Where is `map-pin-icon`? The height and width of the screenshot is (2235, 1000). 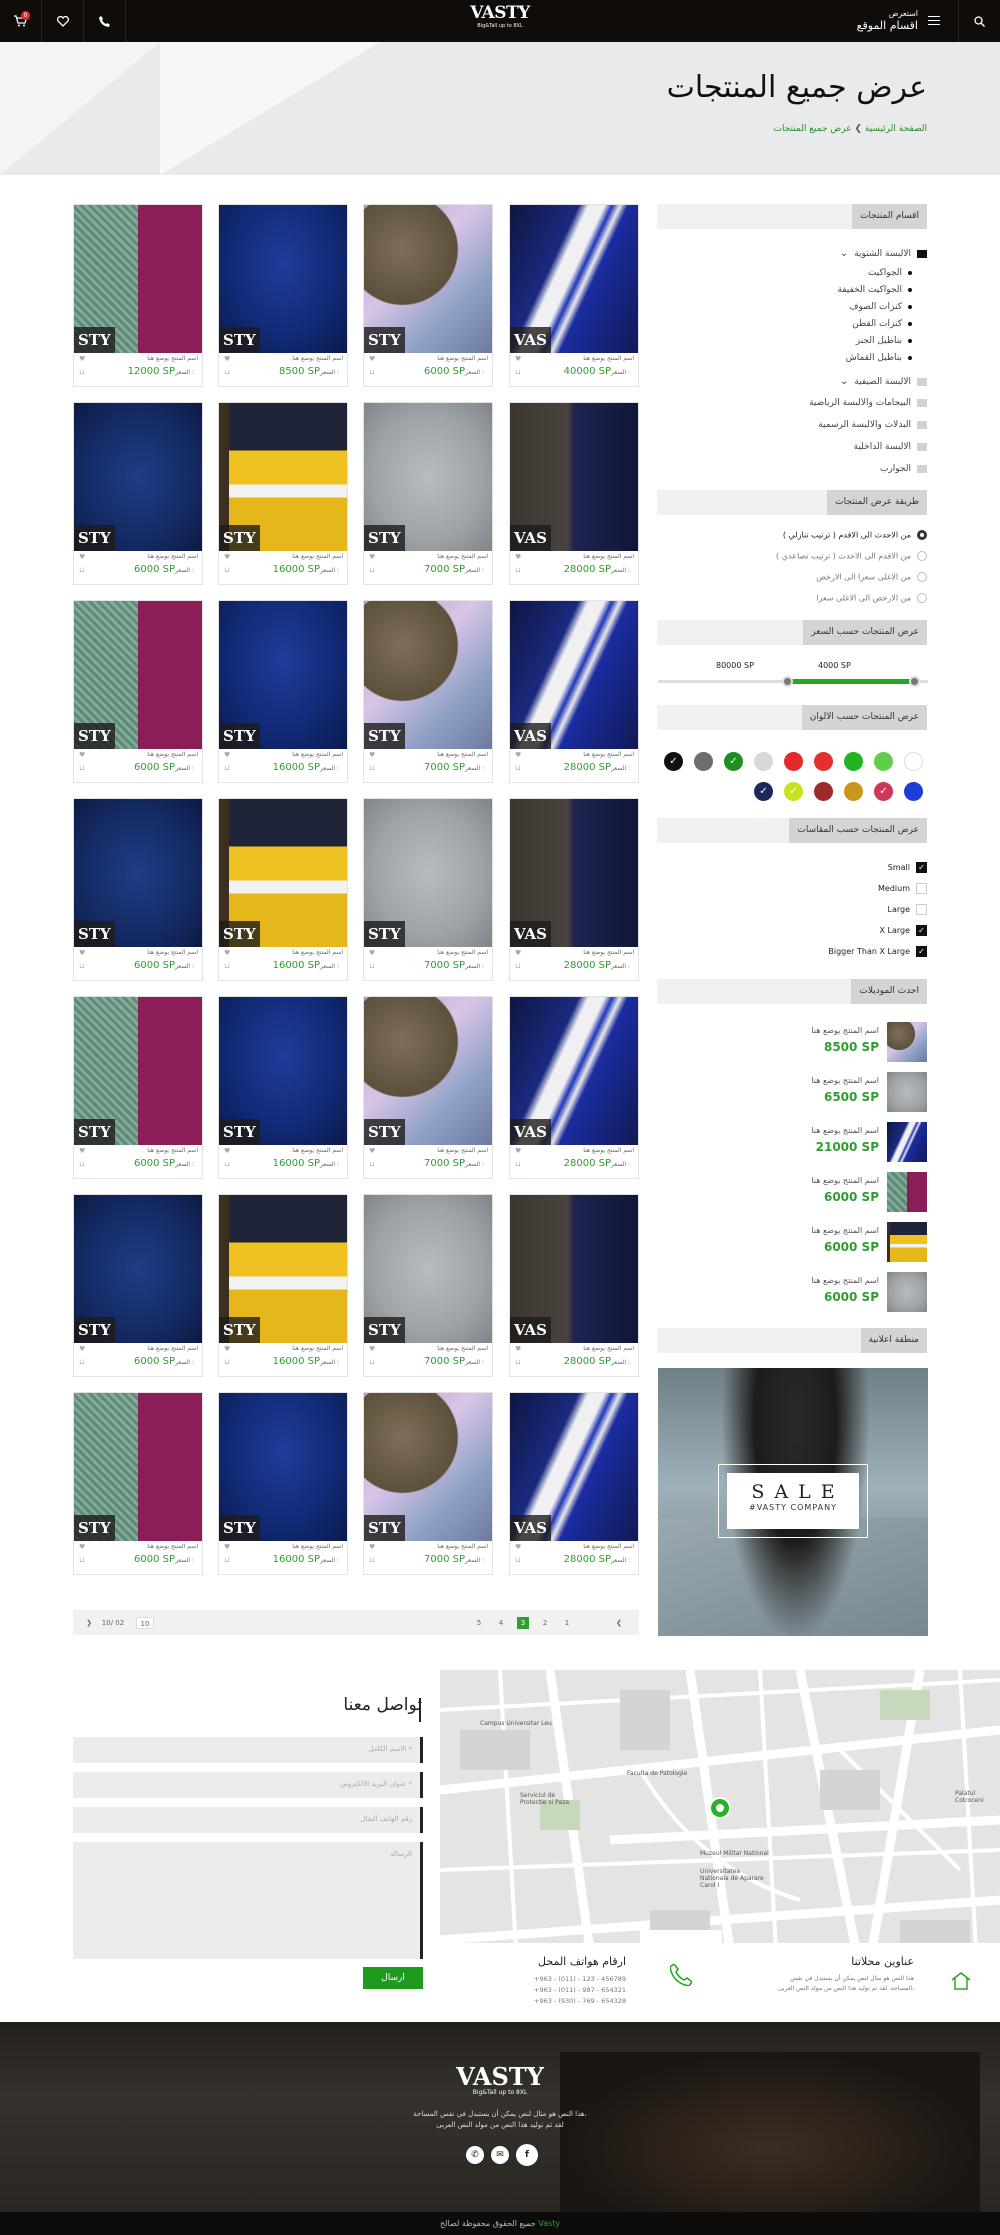
map-pin-icon is located at coordinates (720, 1808).